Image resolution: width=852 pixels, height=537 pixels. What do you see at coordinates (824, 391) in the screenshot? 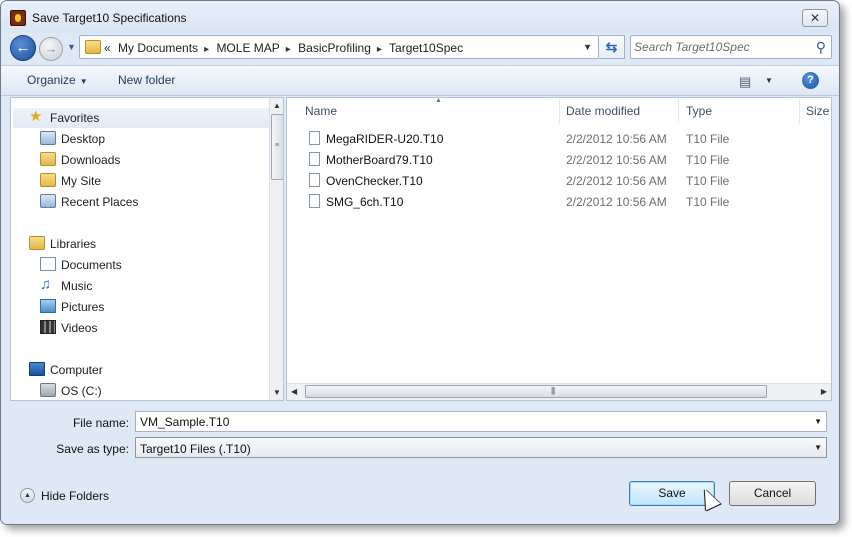
I see `scroll-right-icon: ▶` at bounding box center [824, 391].